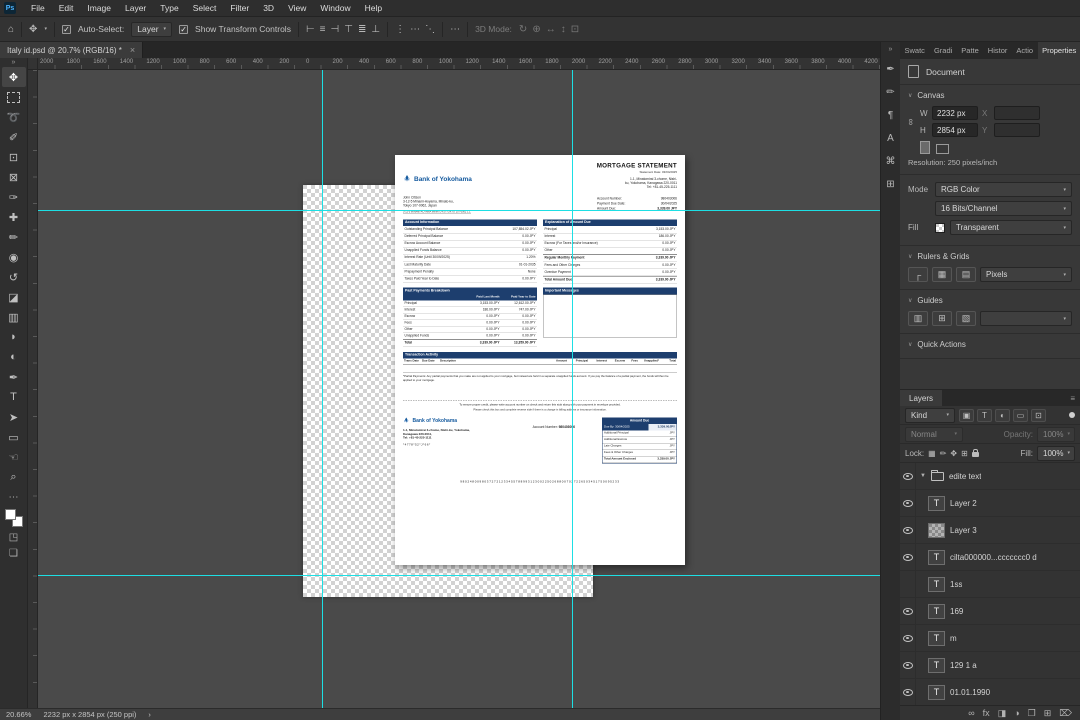  What do you see at coordinates (563, 29) in the screenshot?
I see `3d-slide-icon: ↕` at bounding box center [563, 29].